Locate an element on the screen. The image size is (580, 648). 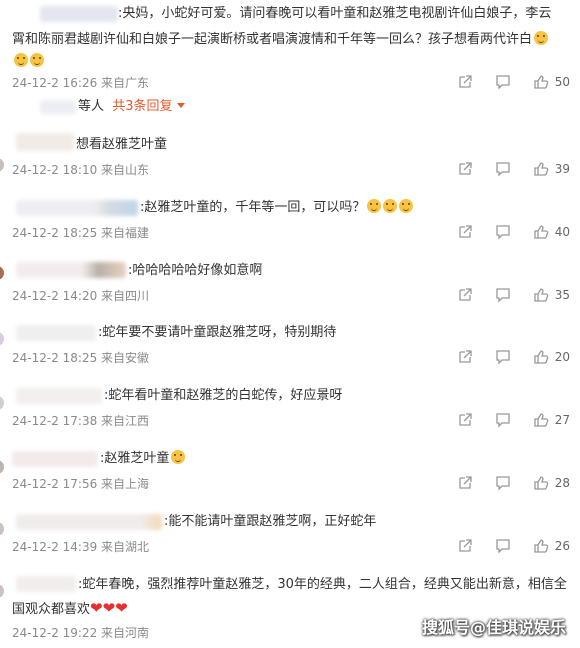
like-button: 26 is located at coordinates (551, 546).